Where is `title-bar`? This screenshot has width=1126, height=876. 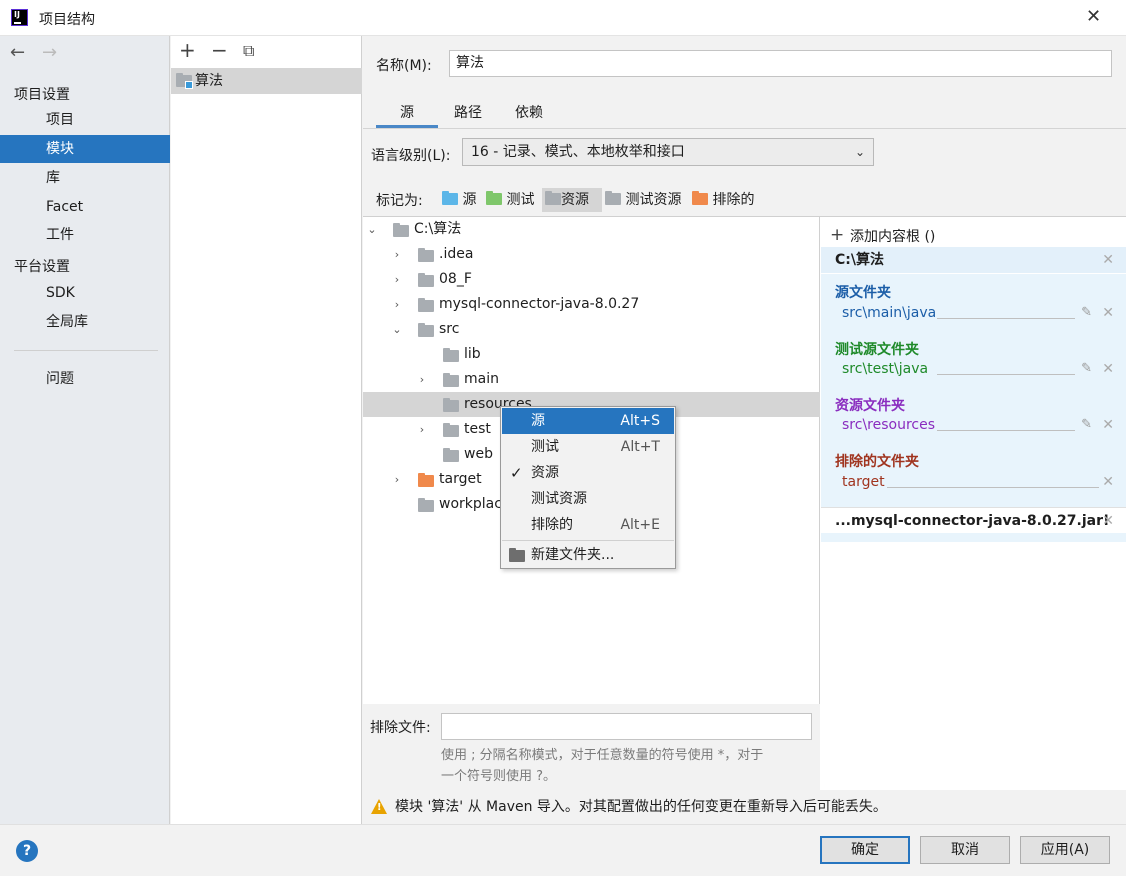 title-bar is located at coordinates (563, 18).